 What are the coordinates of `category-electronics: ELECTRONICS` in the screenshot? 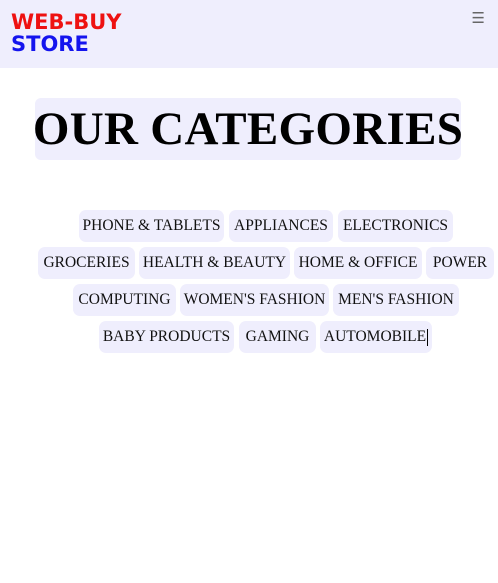 It's located at (395, 226).